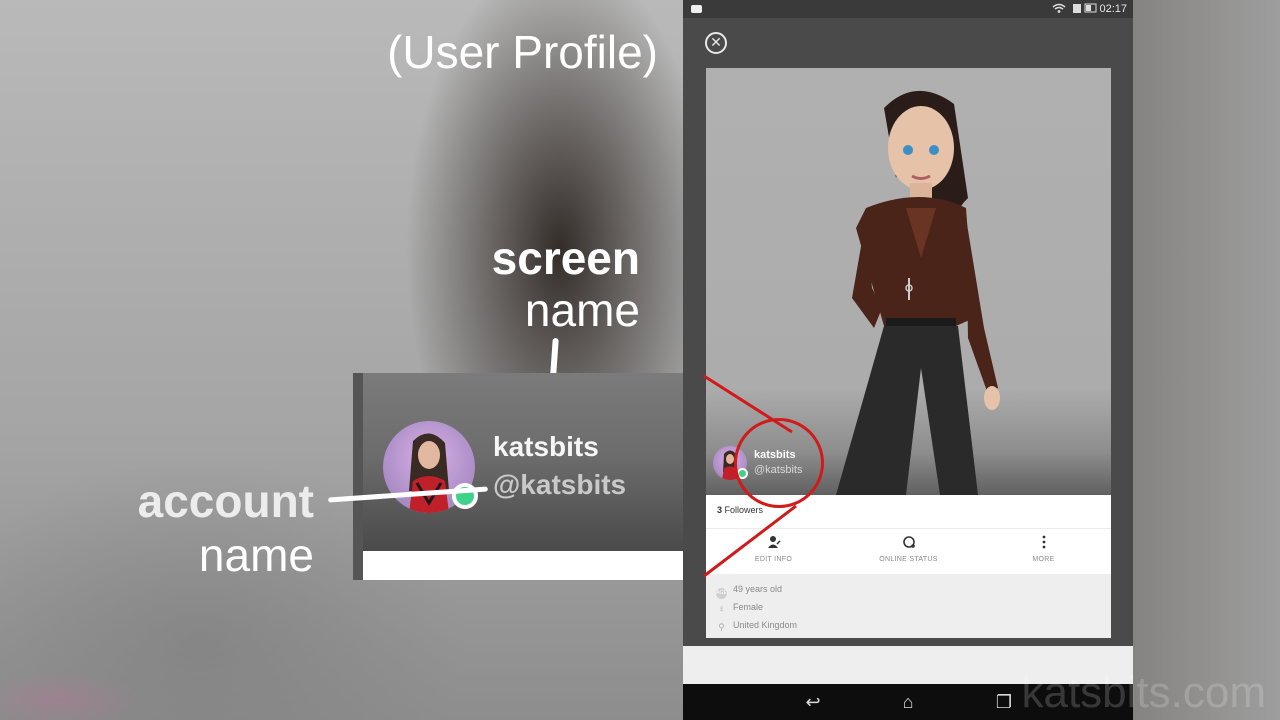  I want to click on highlight-connectors, so click(750, 476).